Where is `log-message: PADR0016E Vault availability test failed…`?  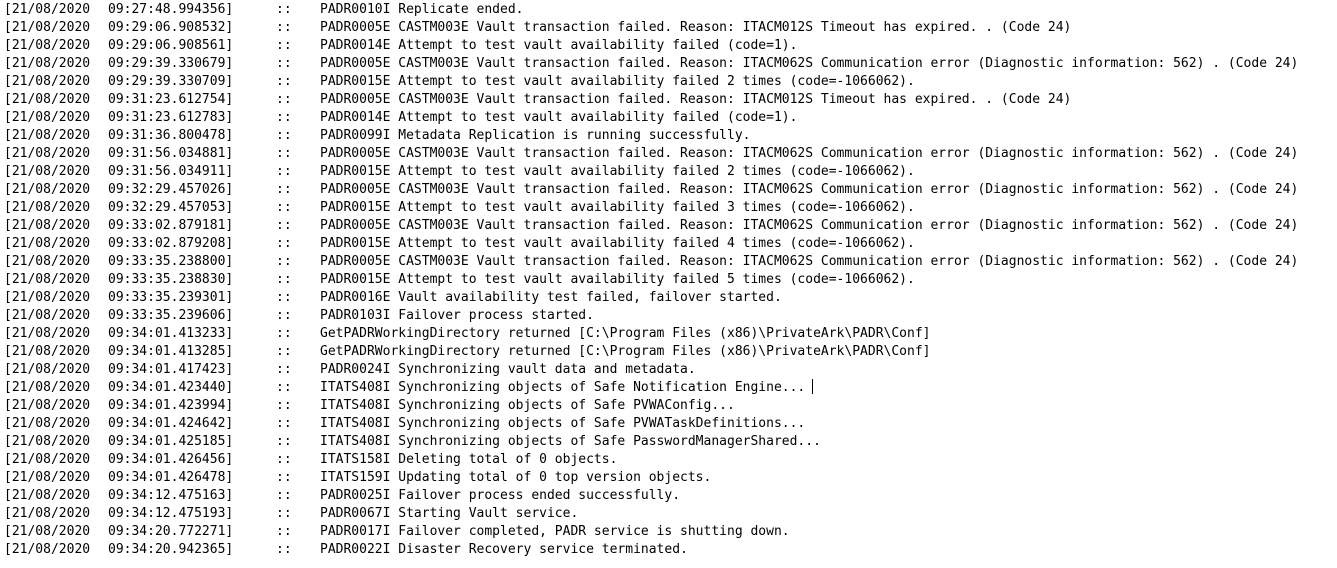
log-message: PADR0016E Vault availability test failed… is located at coordinates (551, 297).